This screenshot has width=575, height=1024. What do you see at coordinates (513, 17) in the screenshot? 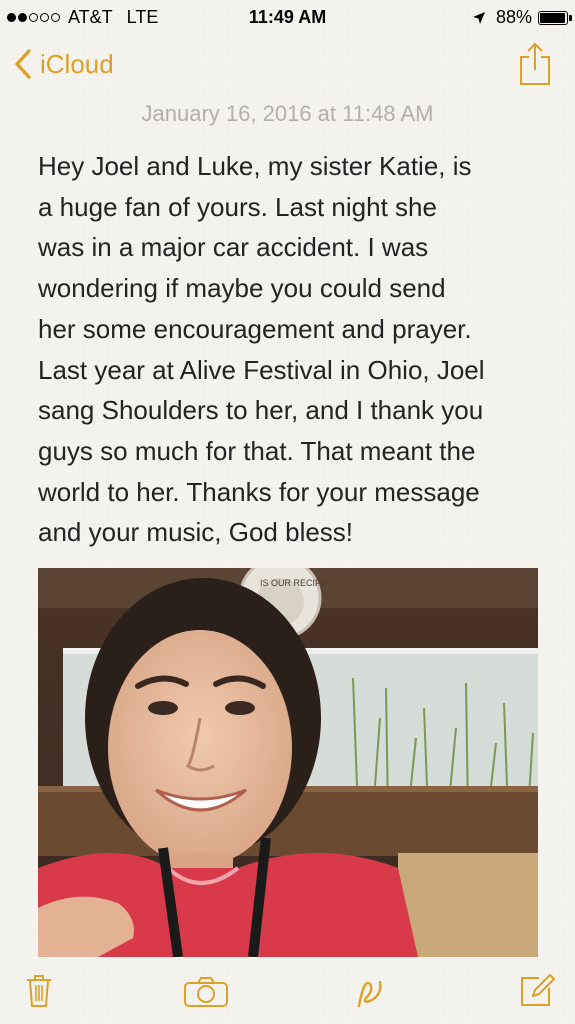
I see `battery-percent: 88%` at bounding box center [513, 17].